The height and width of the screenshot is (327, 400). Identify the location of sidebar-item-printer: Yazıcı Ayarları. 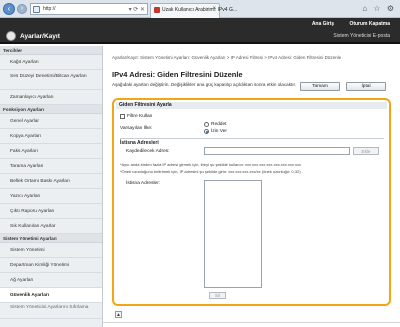
(51, 196).